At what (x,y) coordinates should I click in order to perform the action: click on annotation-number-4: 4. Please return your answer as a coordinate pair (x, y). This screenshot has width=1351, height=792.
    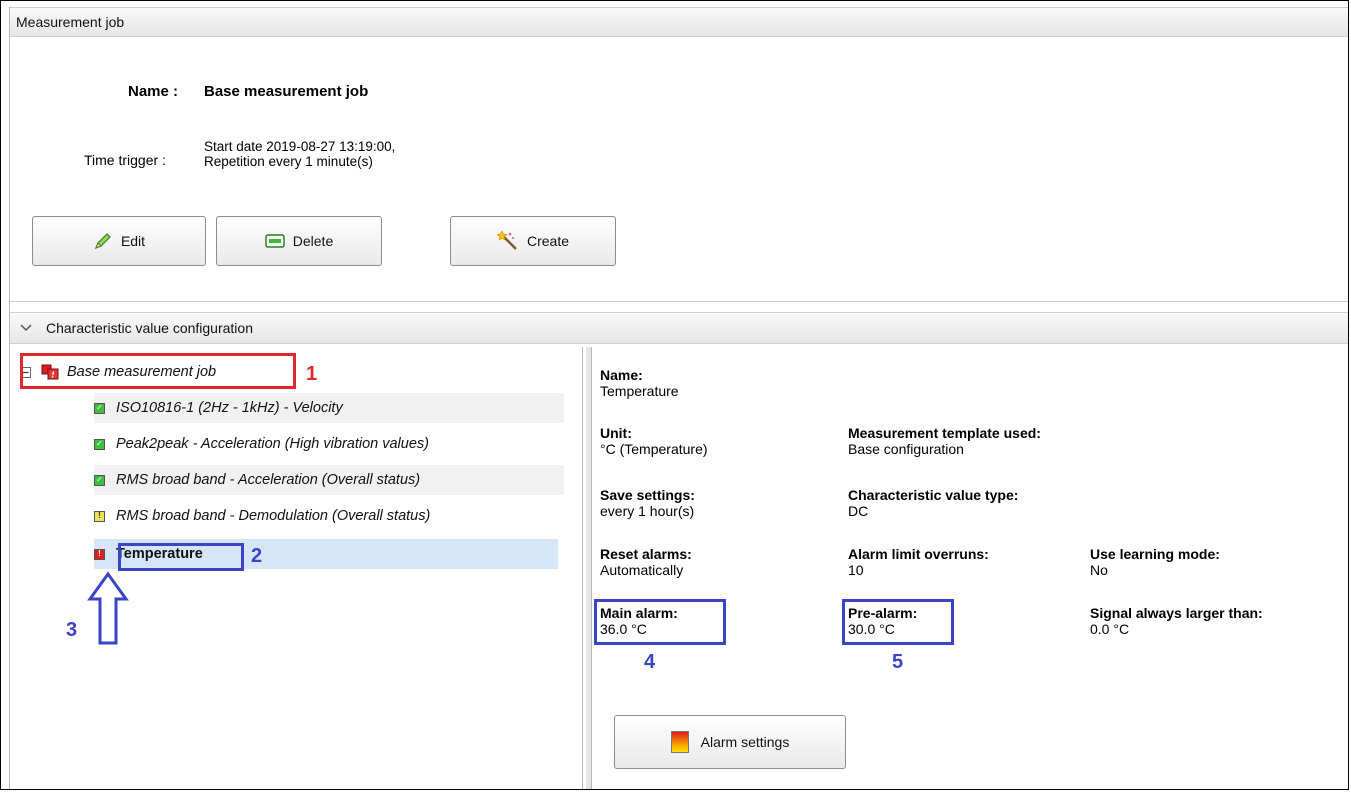
    Looking at the image, I should click on (650, 662).